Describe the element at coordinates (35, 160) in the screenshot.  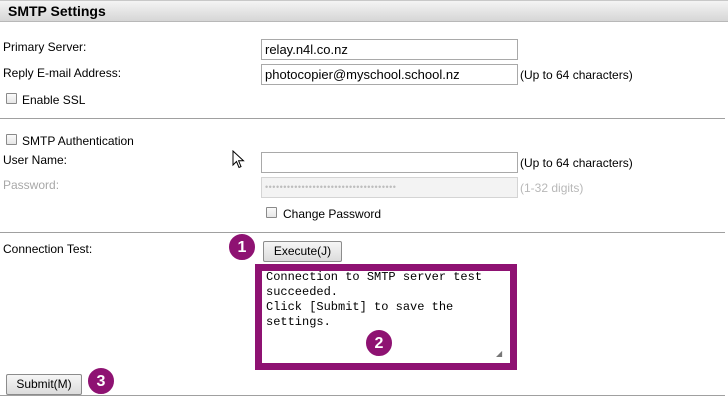
I see `user-name-label: User Name:` at that location.